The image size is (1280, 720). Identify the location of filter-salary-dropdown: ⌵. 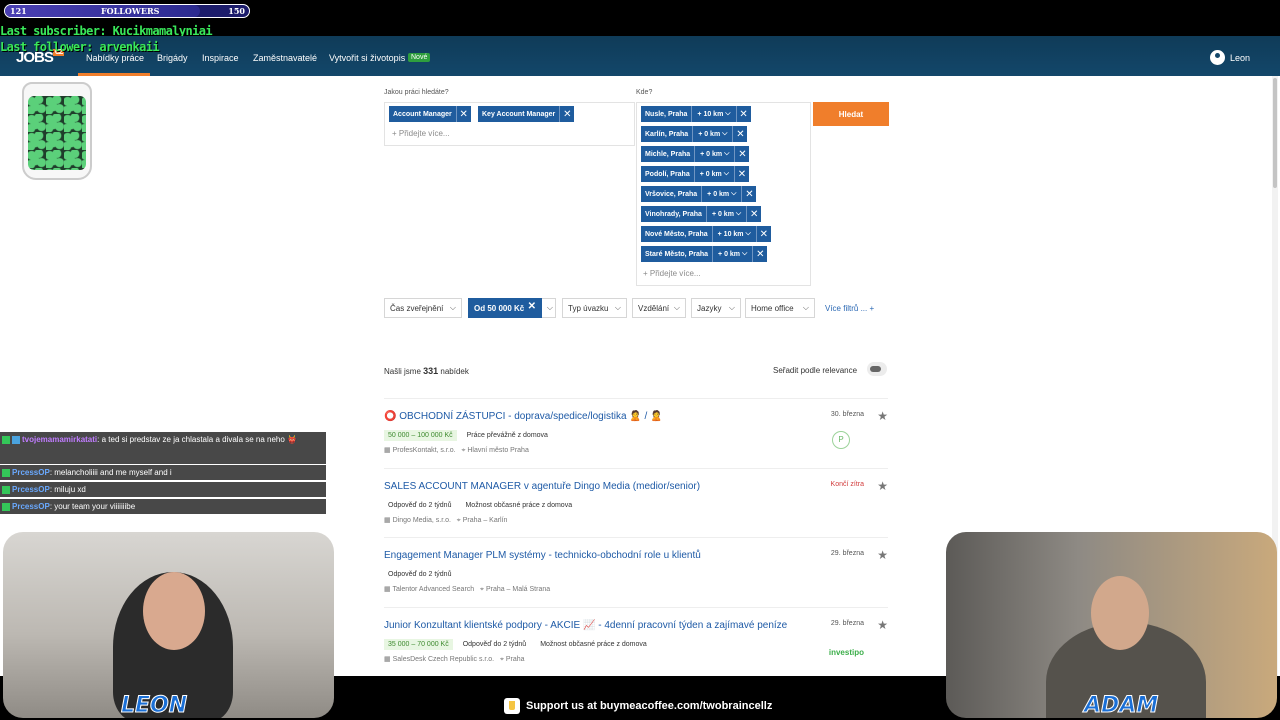
(549, 308).